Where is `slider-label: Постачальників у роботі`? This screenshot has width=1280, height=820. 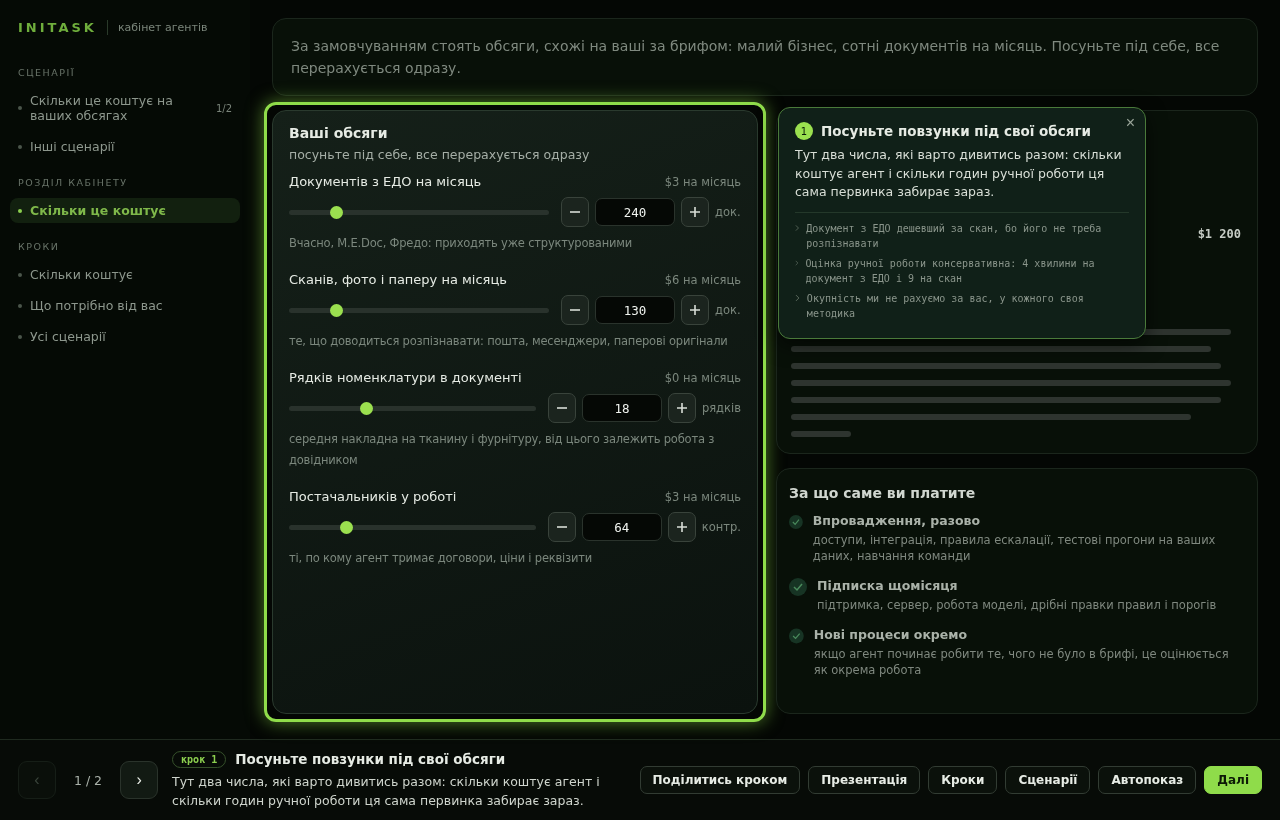
slider-label: Постачальників у роботі is located at coordinates (373, 496).